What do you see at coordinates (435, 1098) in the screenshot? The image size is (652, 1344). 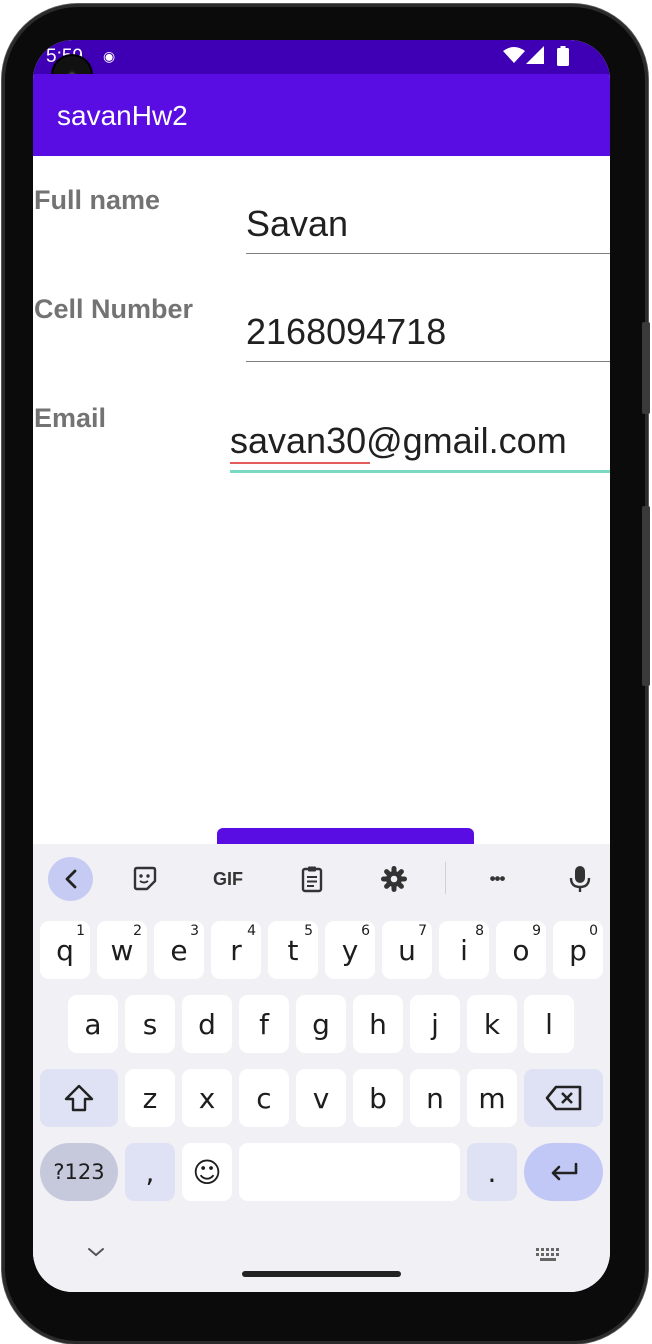 I see `key-n: n` at bounding box center [435, 1098].